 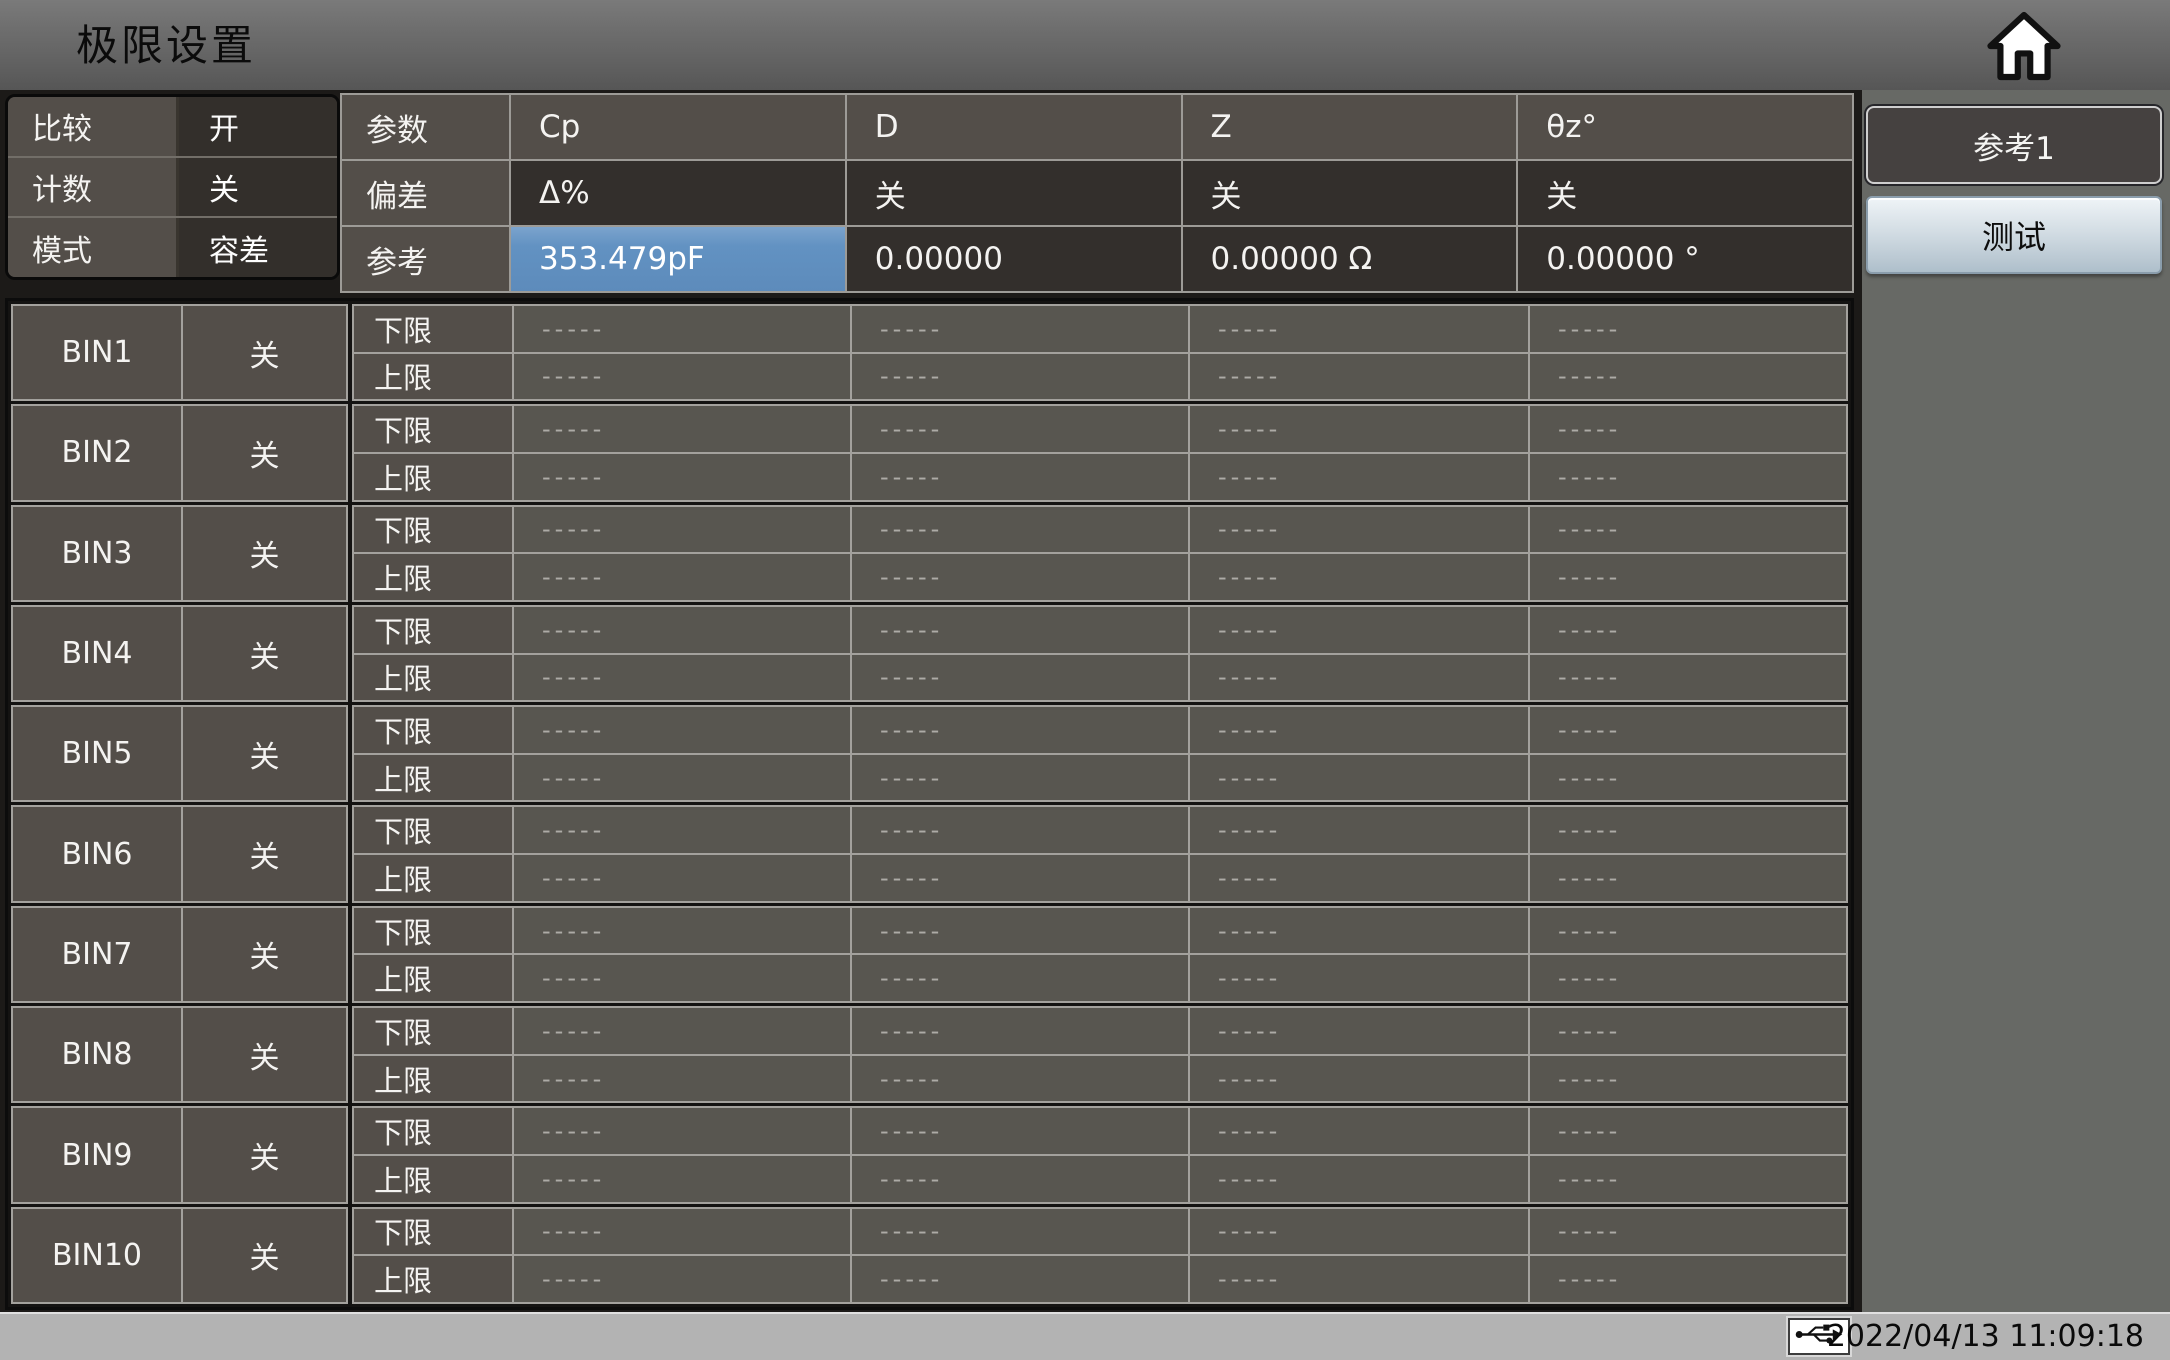 I want to click on mode-value: 容差, so click(x=258, y=247).